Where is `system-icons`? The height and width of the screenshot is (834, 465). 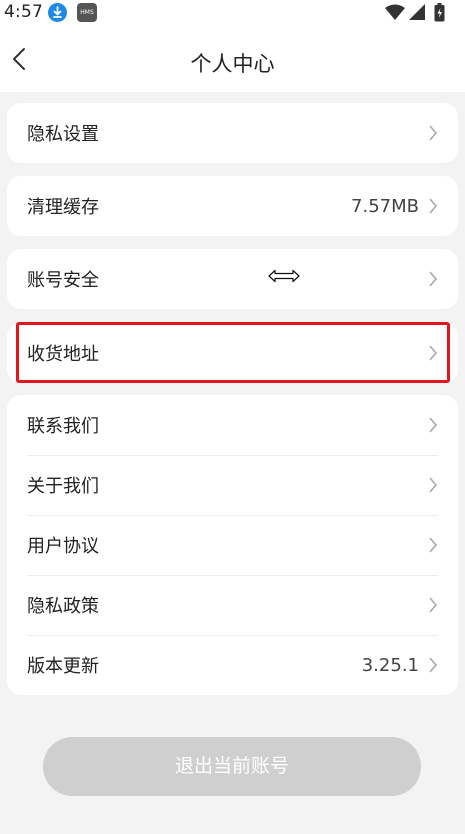 system-icons is located at coordinates (420, 13).